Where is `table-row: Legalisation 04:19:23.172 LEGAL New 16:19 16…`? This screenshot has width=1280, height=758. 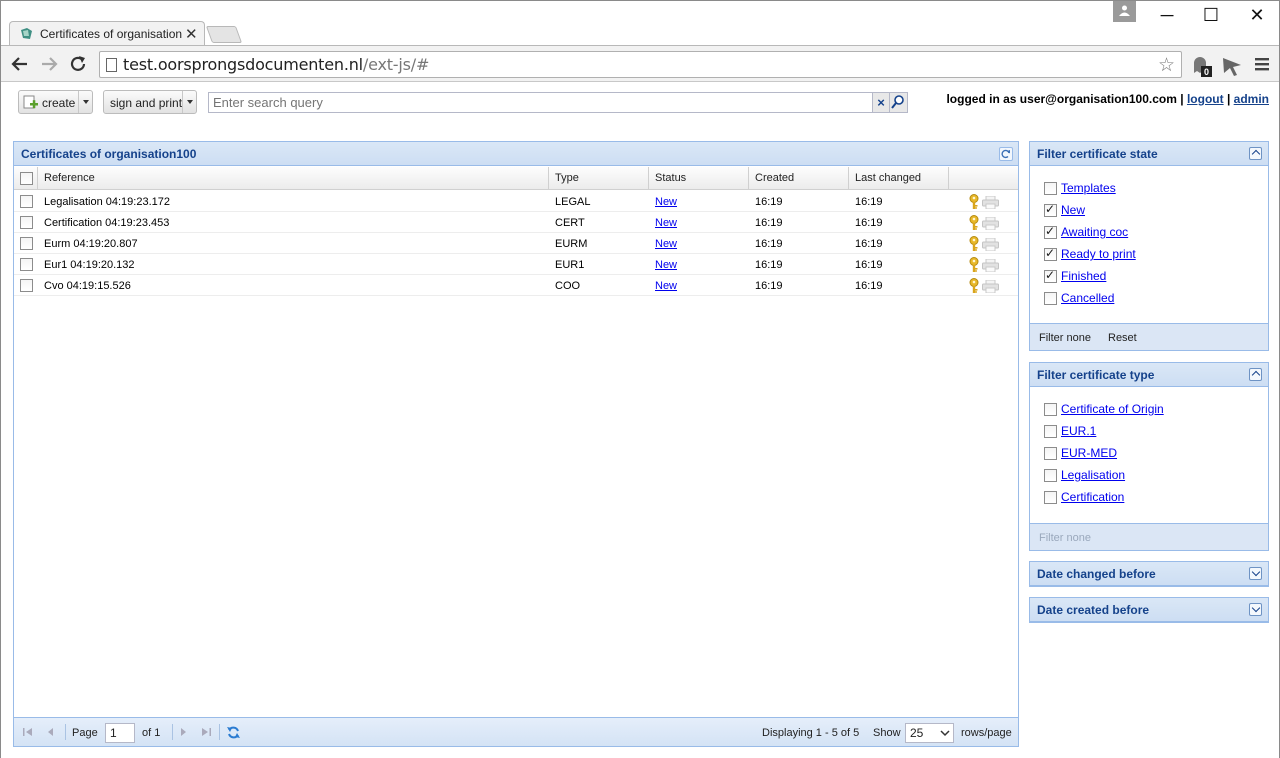
table-row: Legalisation 04:19:23.172 LEGAL New 16:19 16… is located at coordinates (516, 201).